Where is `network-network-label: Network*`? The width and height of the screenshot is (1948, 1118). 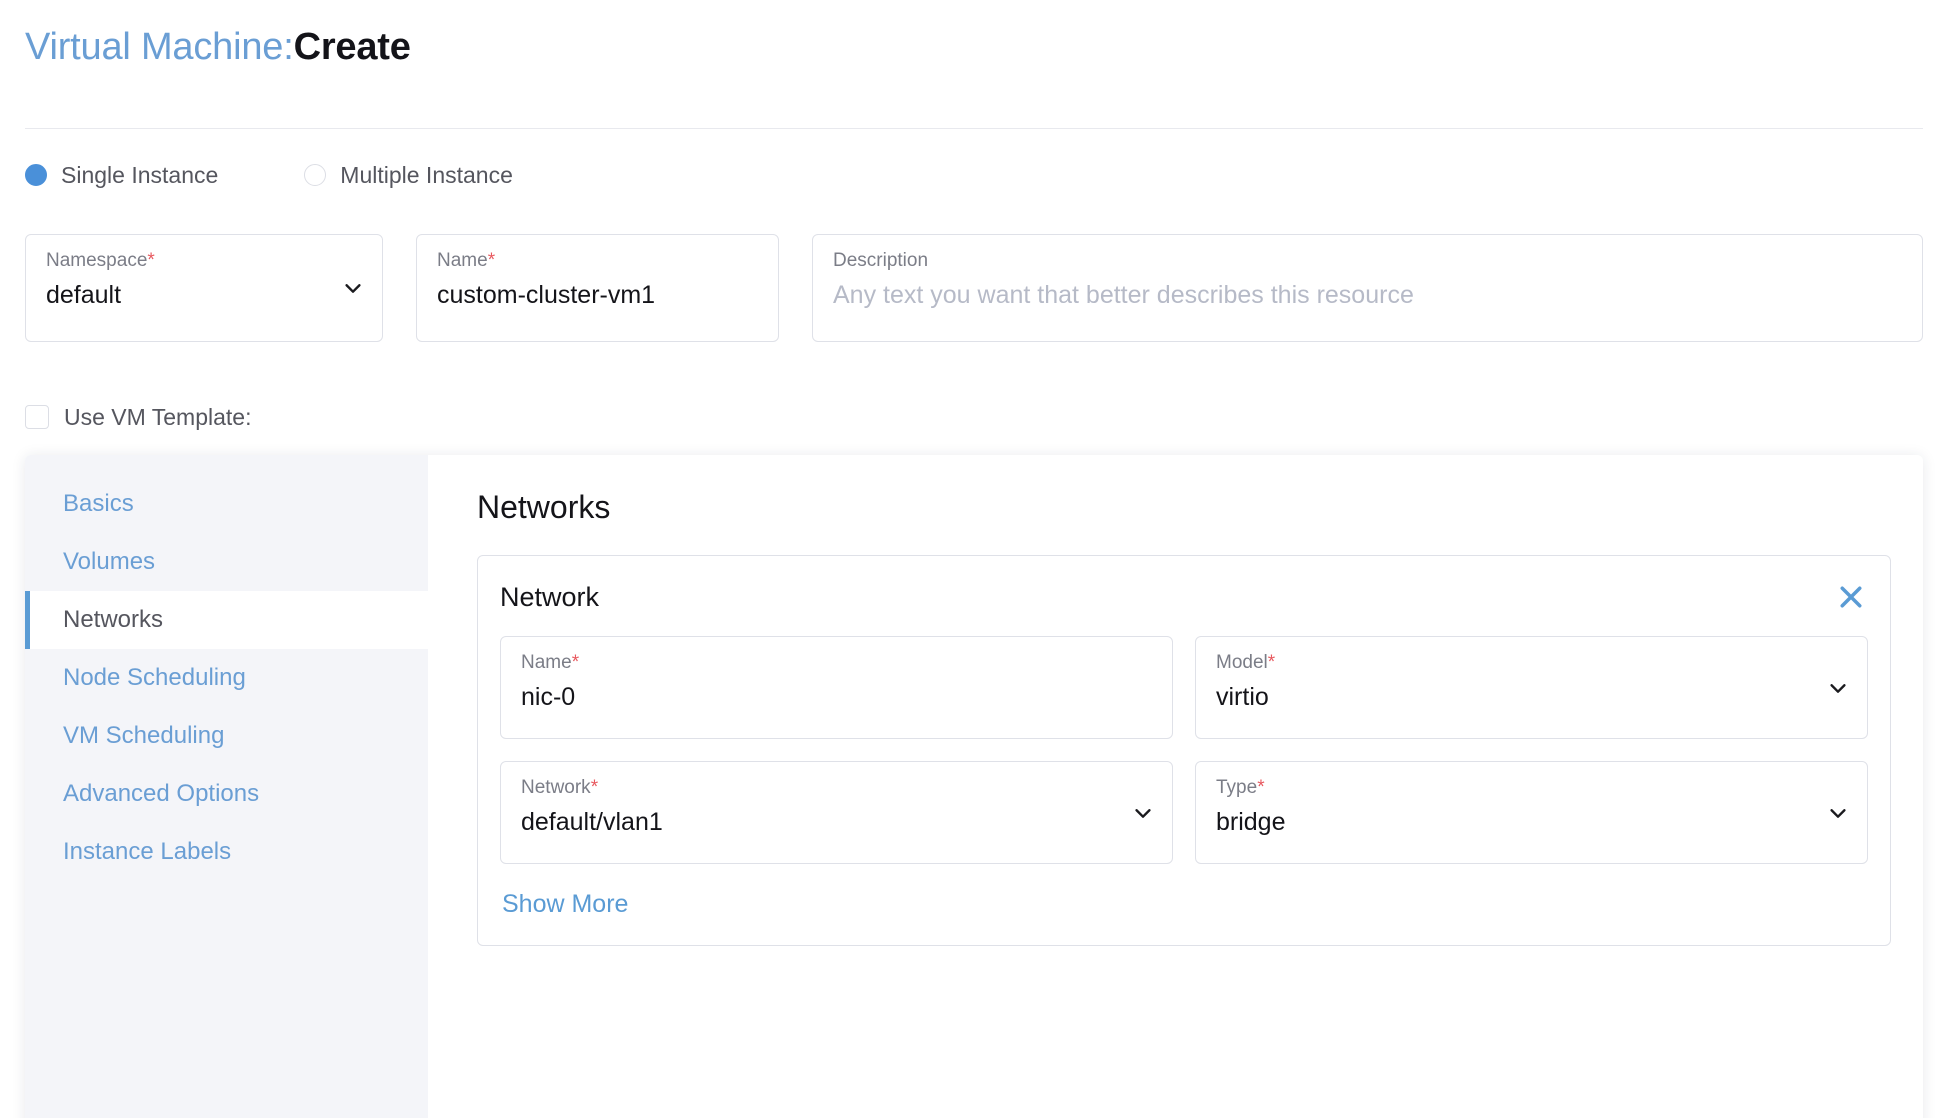 network-network-label: Network* is located at coordinates (836, 788).